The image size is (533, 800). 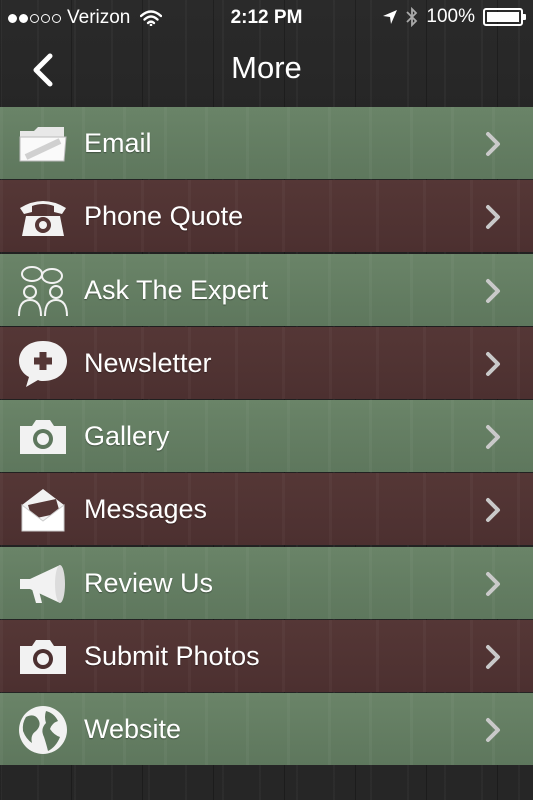 What do you see at coordinates (266, 509) in the screenshot?
I see `menu-item-messages: Messages` at bounding box center [266, 509].